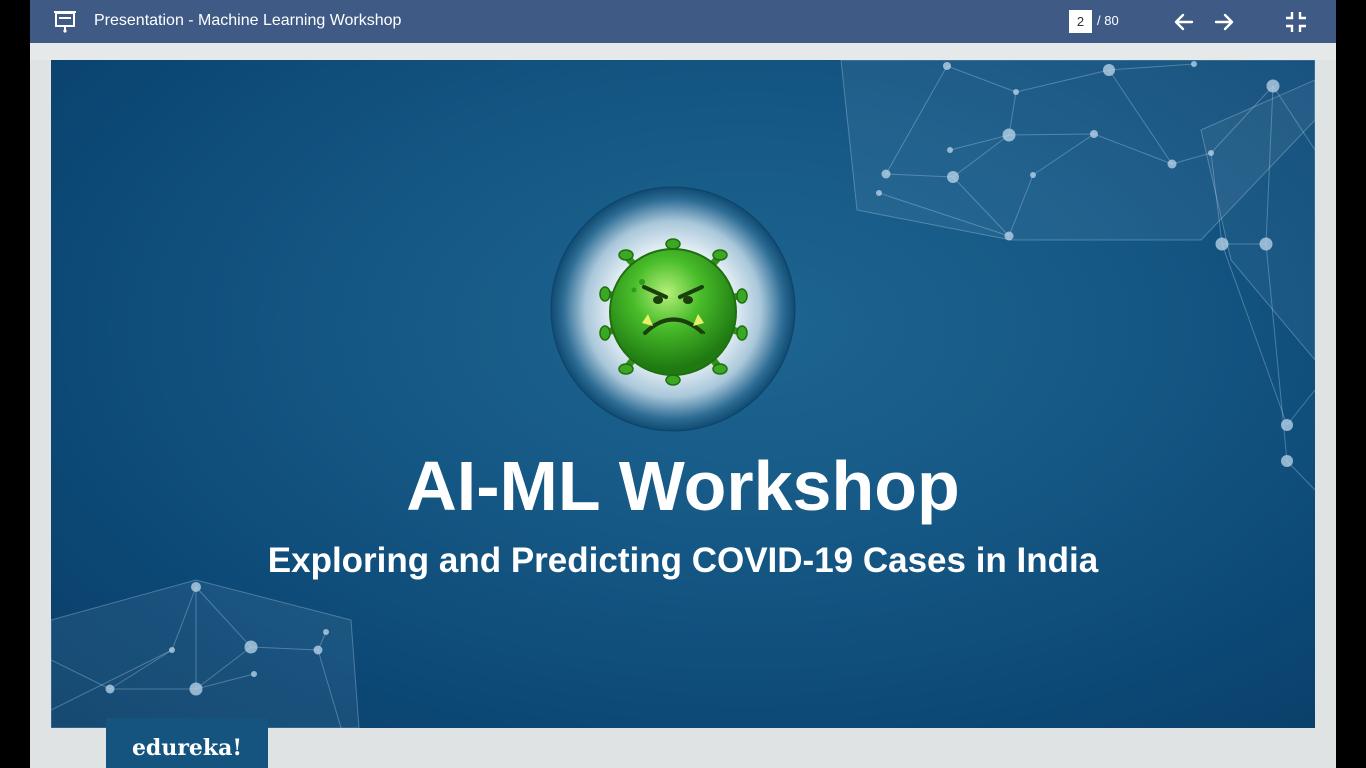 This screenshot has height=768, width=1366. Describe the element at coordinates (673, 309) in the screenshot. I see `virus-illustration` at that location.